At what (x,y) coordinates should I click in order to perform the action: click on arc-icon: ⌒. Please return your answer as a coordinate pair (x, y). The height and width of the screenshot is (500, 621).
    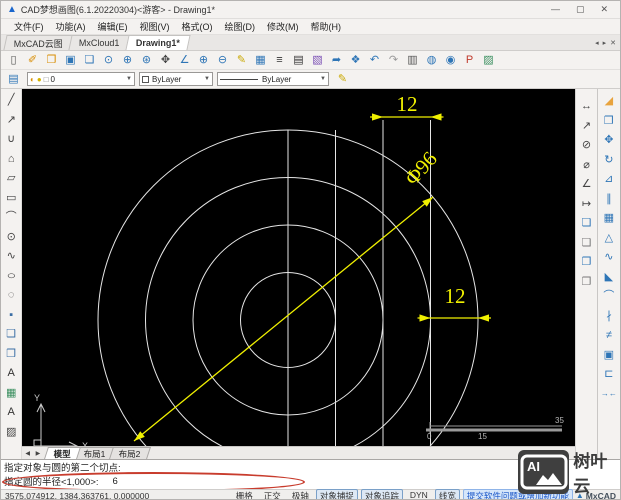
    Looking at the image, I should click on (11, 218).